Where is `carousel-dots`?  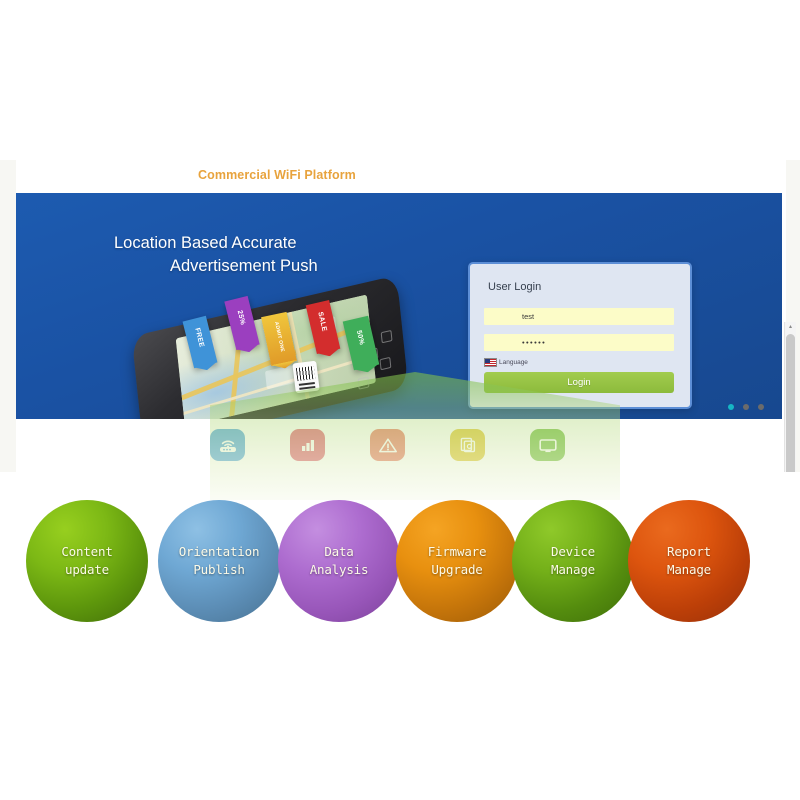 carousel-dots is located at coordinates (746, 407).